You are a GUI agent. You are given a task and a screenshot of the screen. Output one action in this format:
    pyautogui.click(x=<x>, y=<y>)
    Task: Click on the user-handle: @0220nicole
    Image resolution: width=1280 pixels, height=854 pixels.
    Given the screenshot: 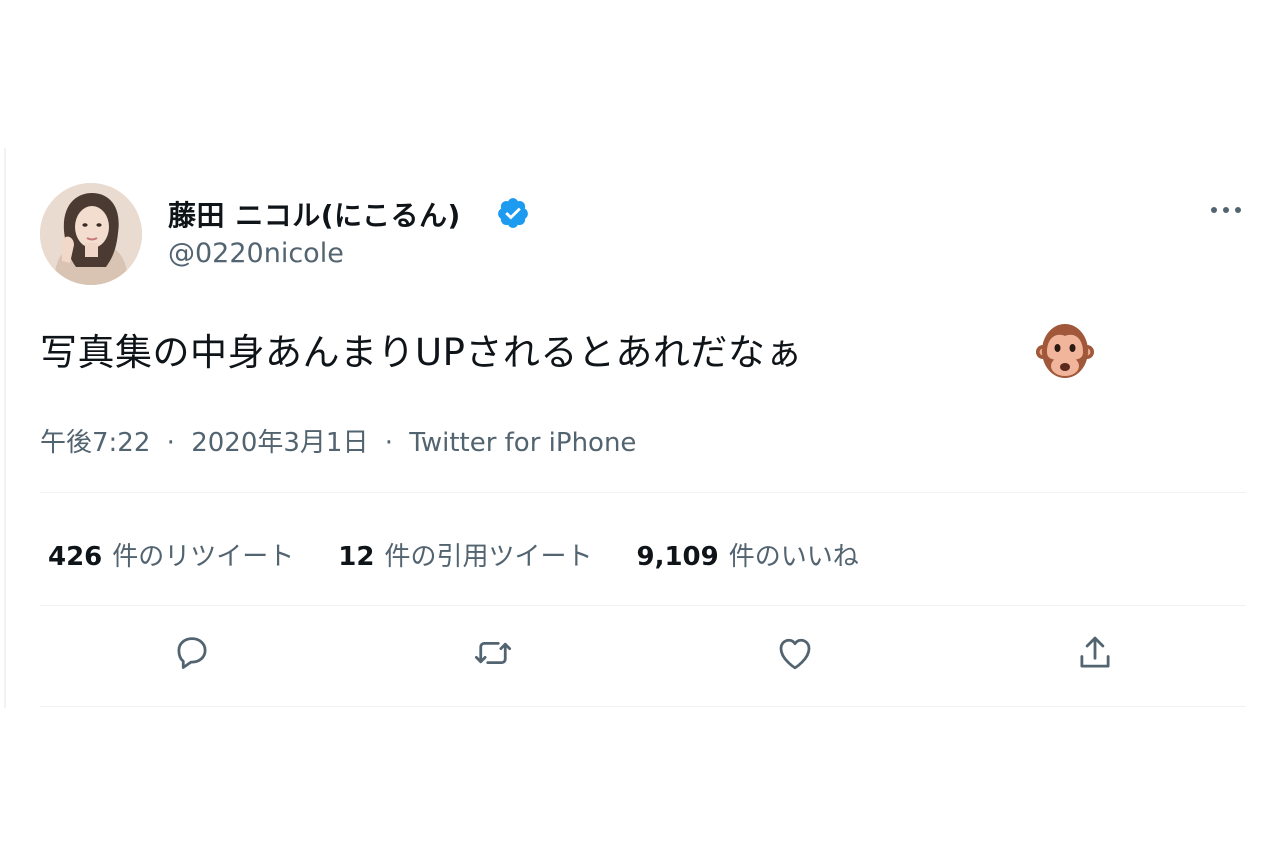 What is the action you would take?
    pyautogui.click(x=256, y=253)
    